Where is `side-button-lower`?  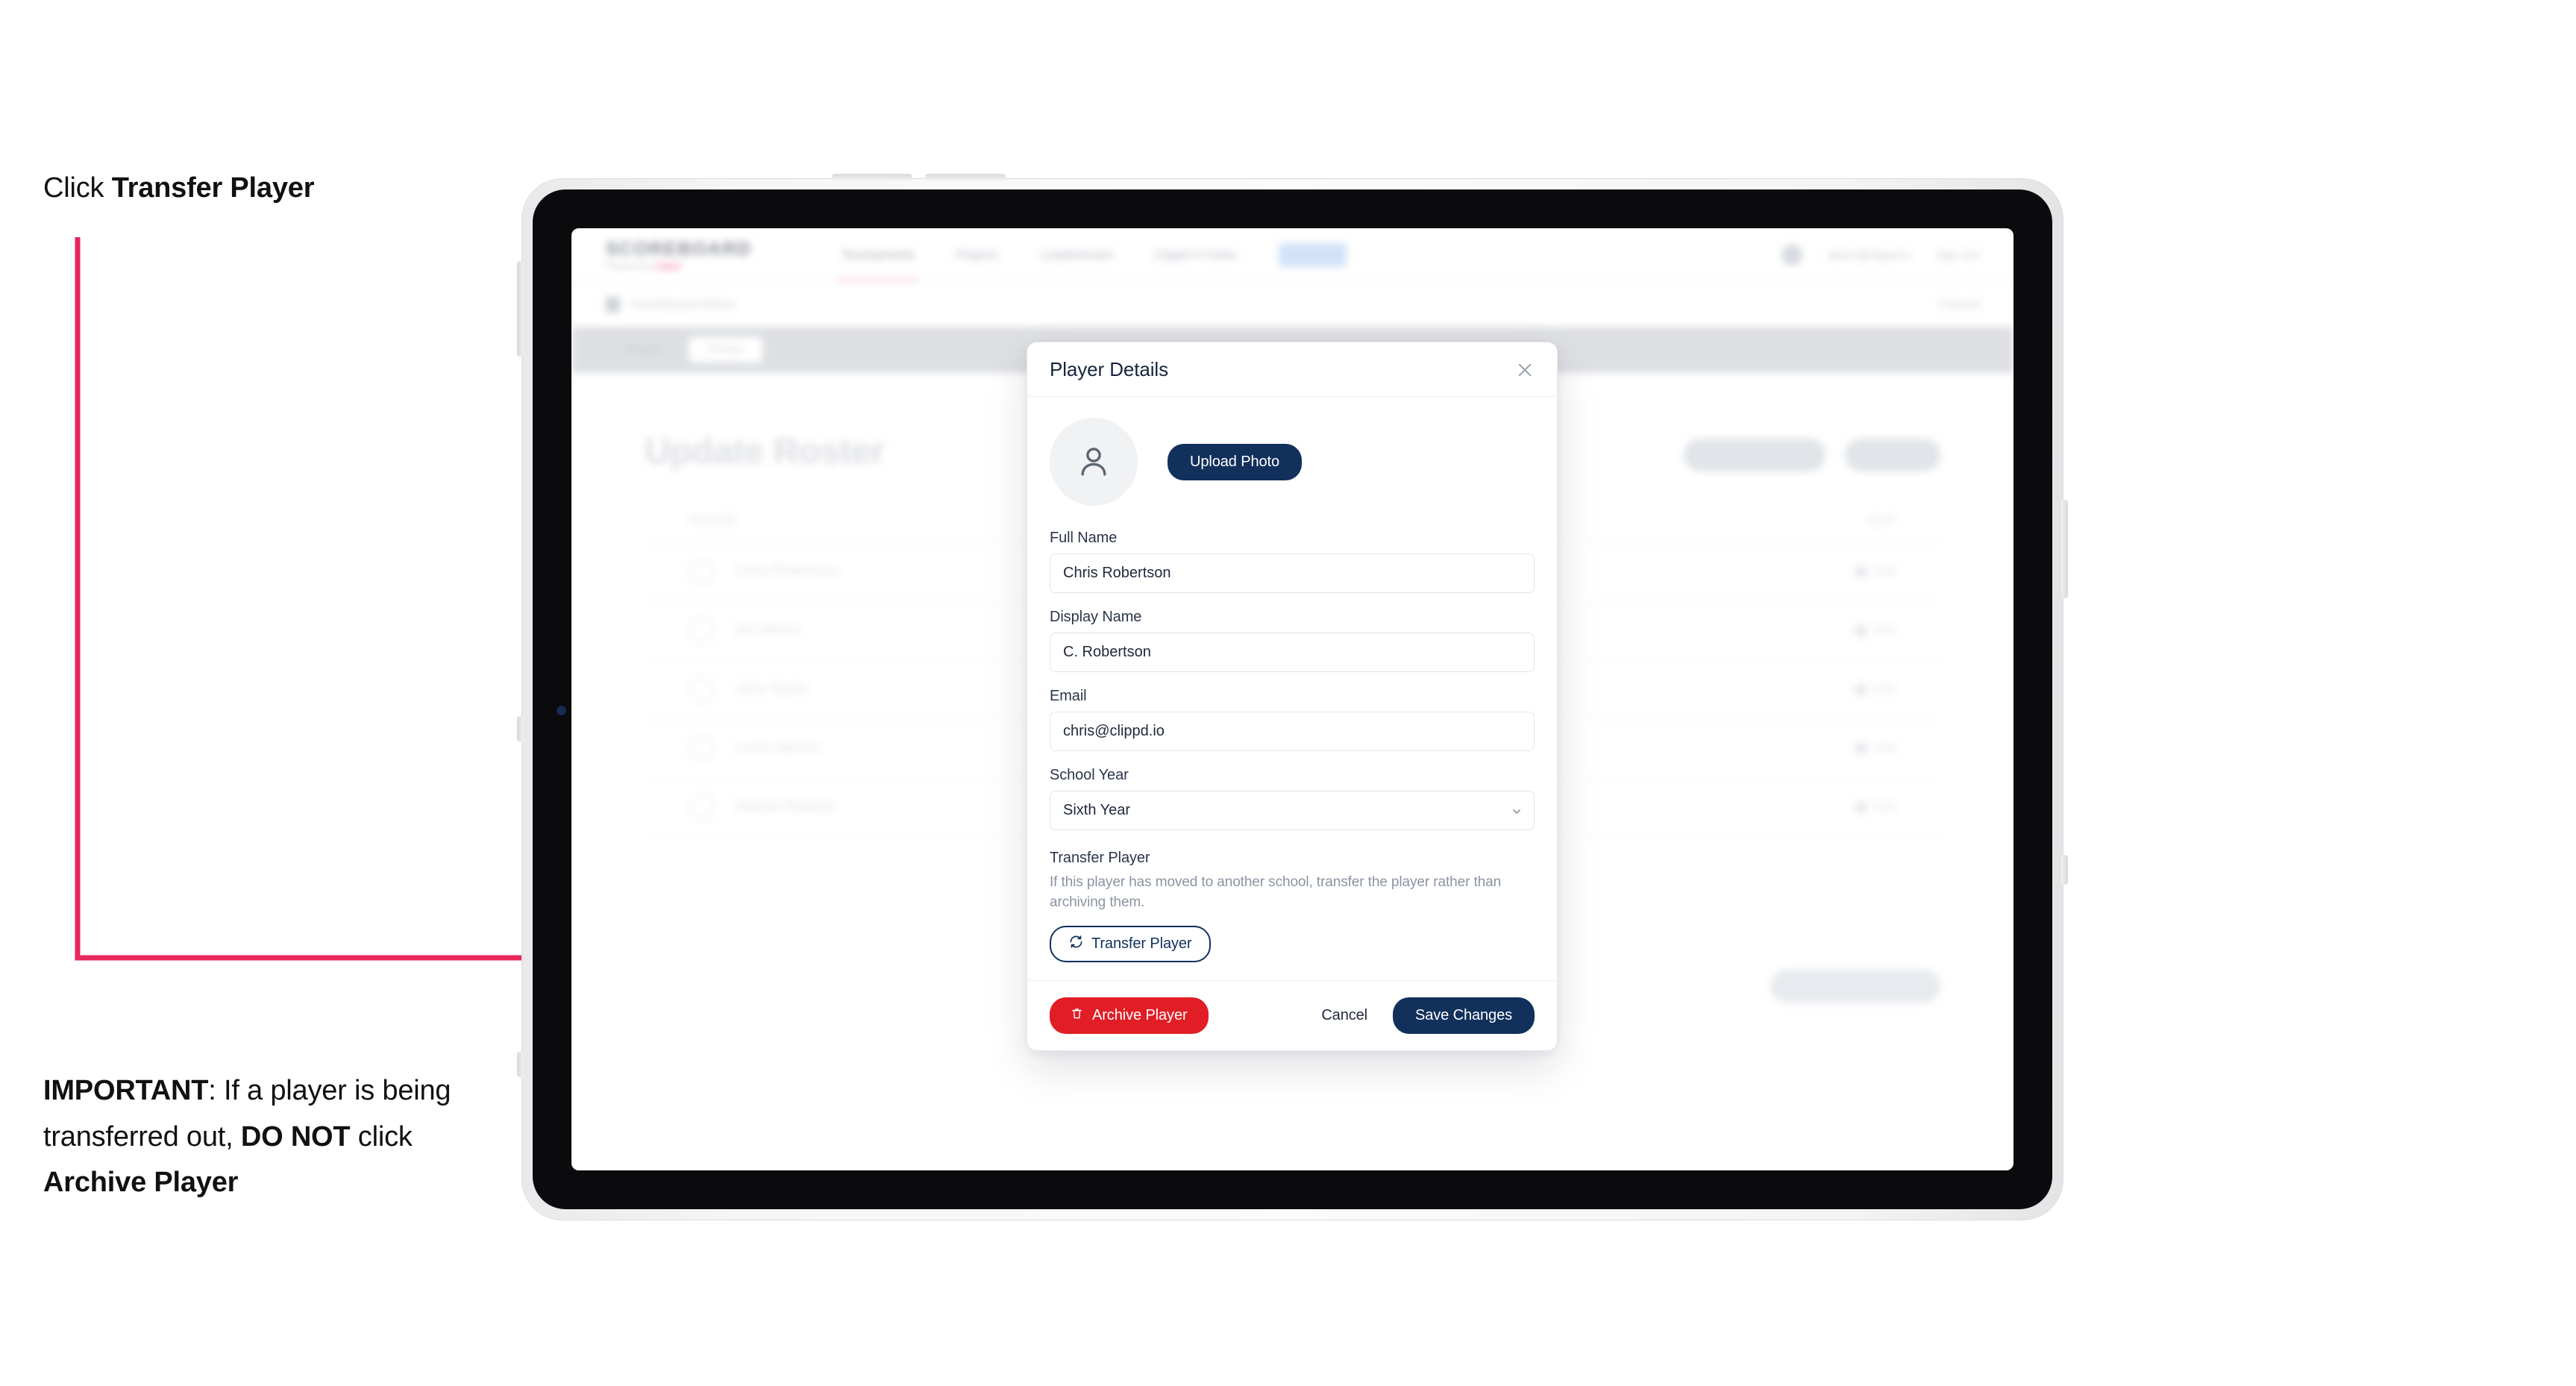 side-button-lower is located at coordinates (2064, 870).